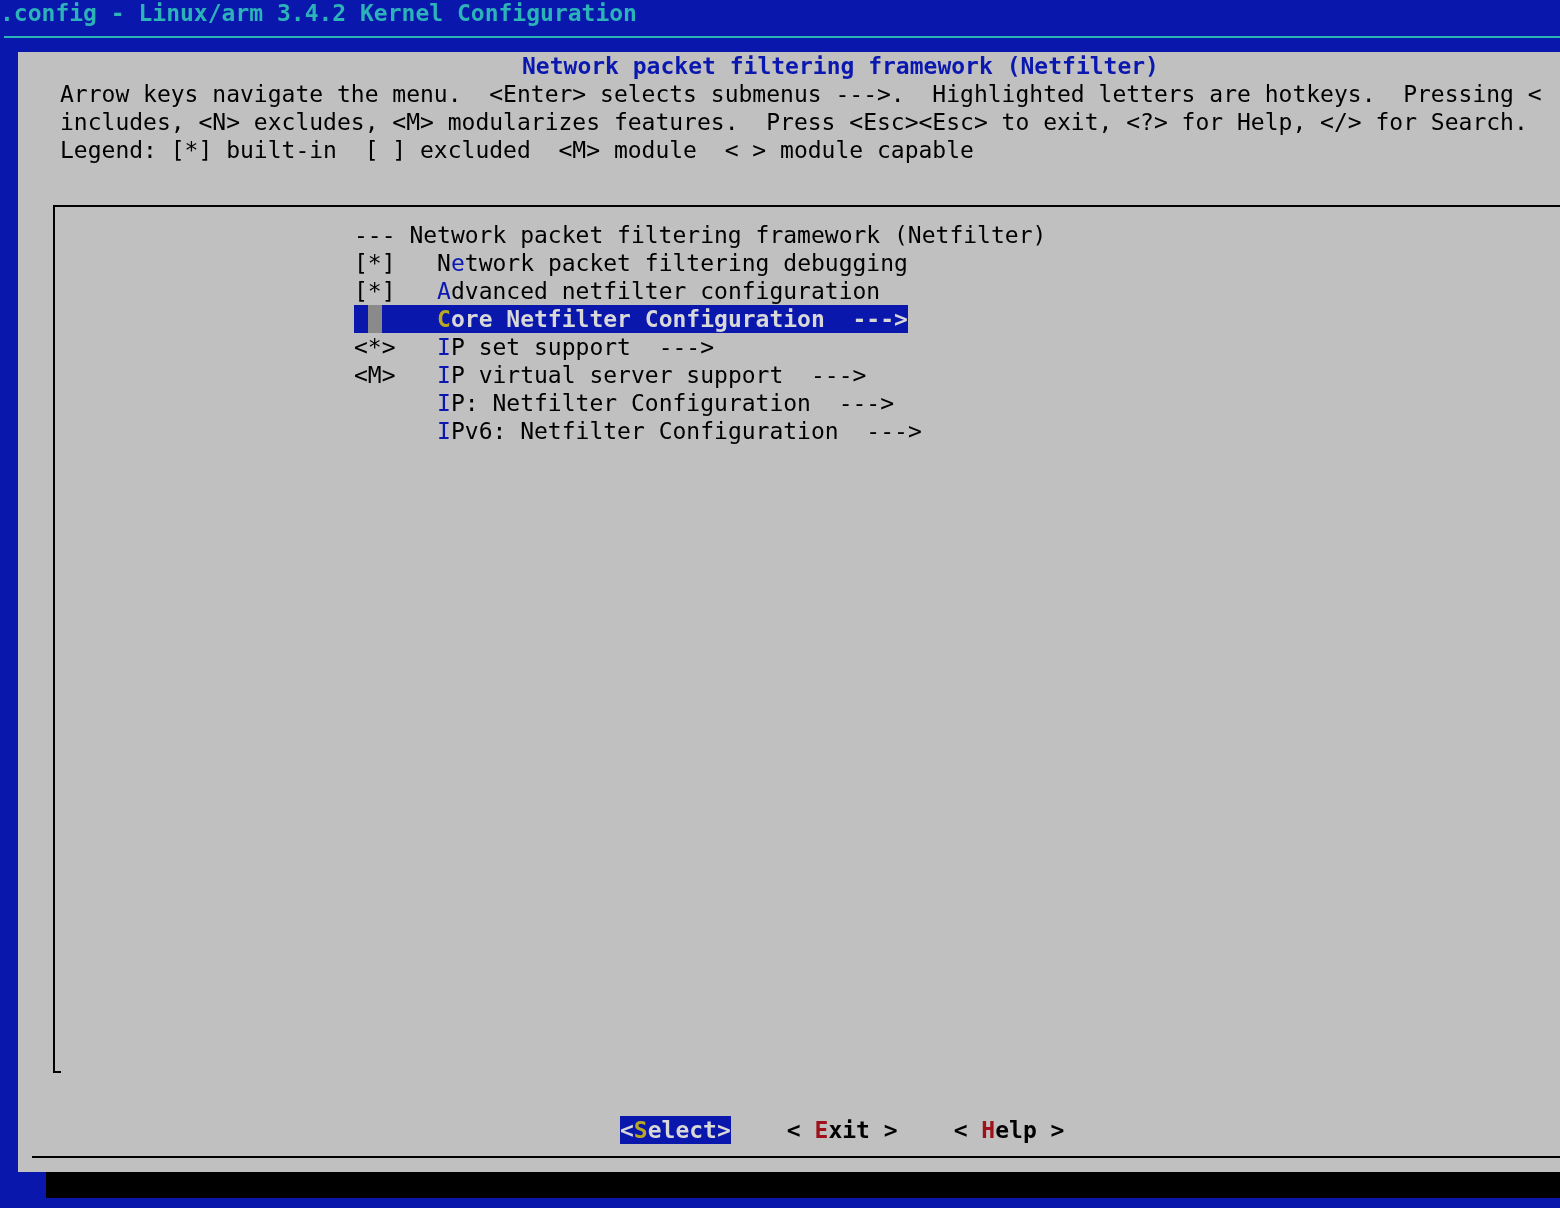 The height and width of the screenshot is (1208, 1560). Describe the element at coordinates (319, 13) in the screenshot. I see `window-title: .config - Linux/arm 3.4.2 Kernel Configuration` at that location.